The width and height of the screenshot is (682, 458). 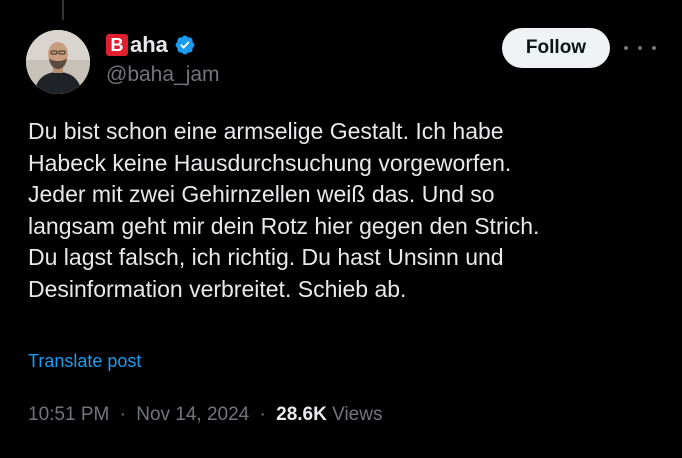 I want to click on tweet-meta: 10:51 PM · Nov 14, 2024 · 28.6K Views, so click(x=205, y=415).